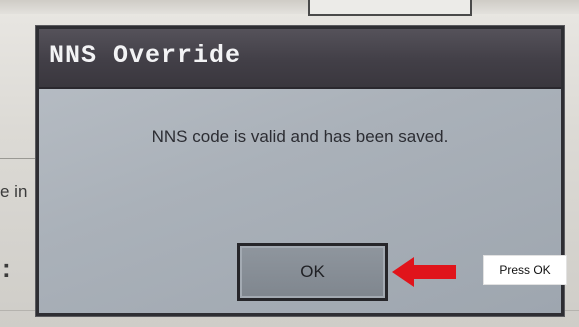 The height and width of the screenshot is (327, 579). What do you see at coordinates (390, 8) in the screenshot?
I see `background-field-box` at bounding box center [390, 8].